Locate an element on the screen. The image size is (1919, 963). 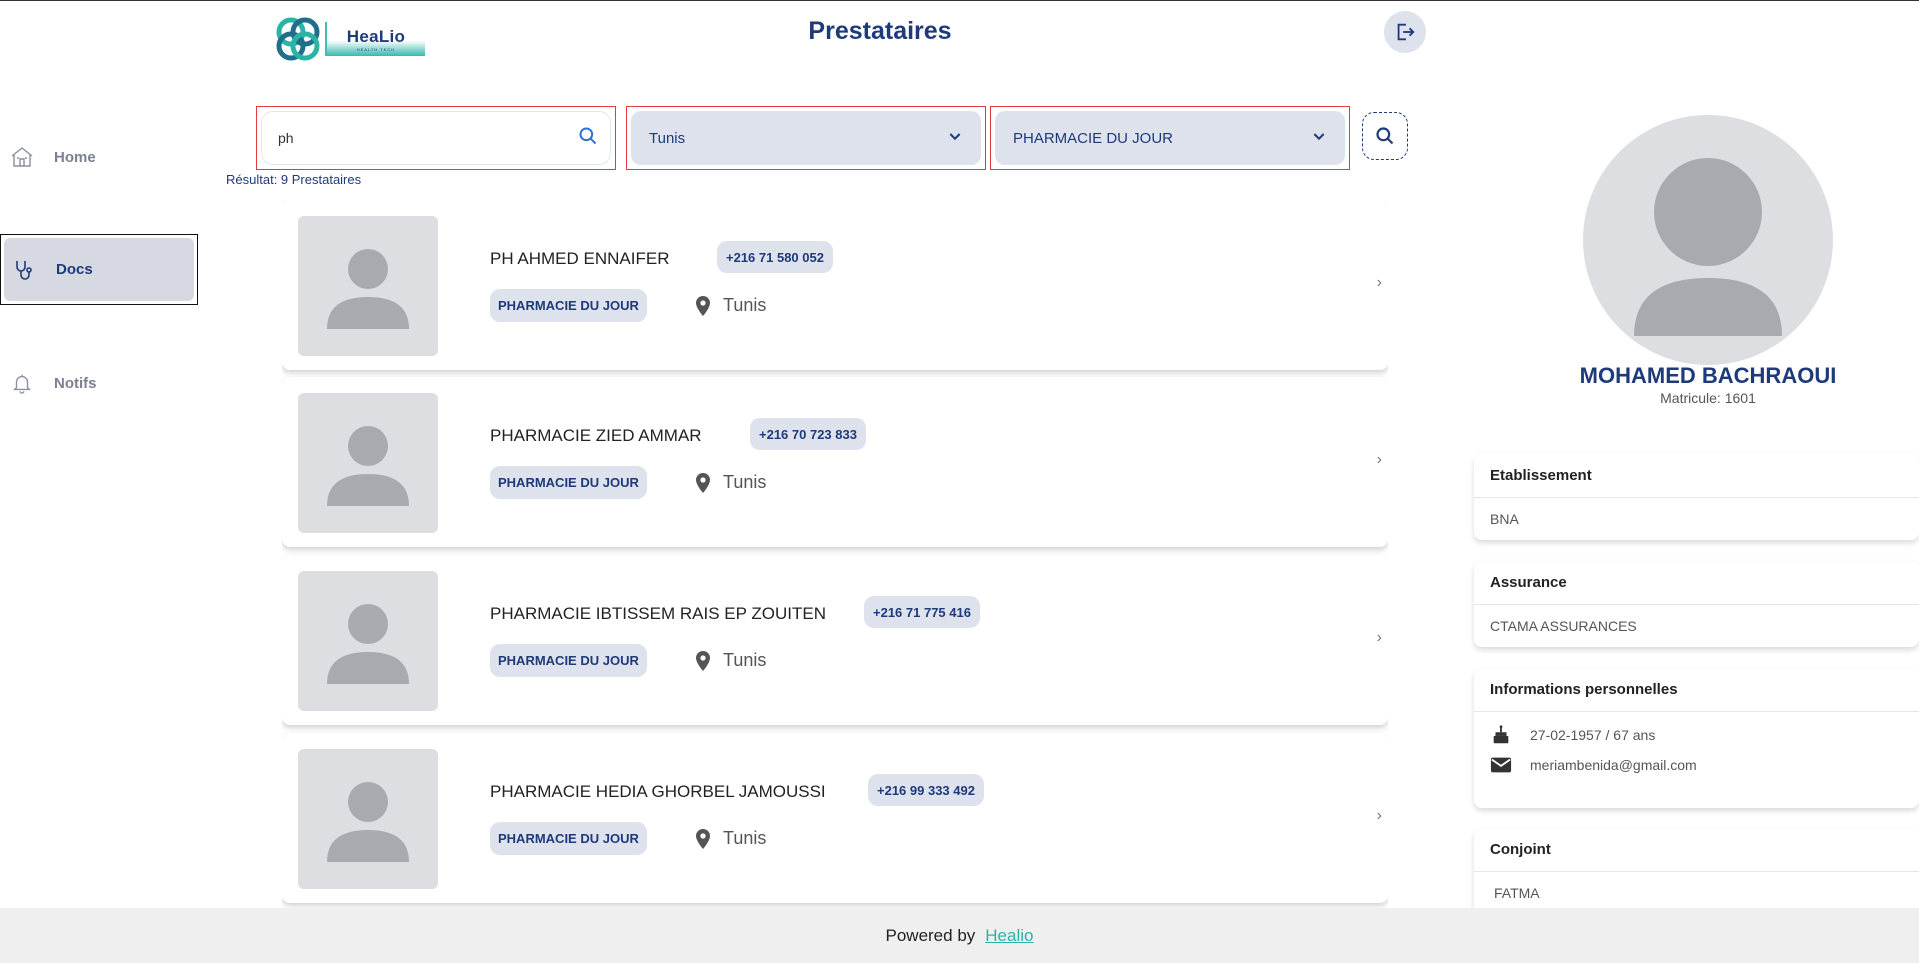
logout-icon is located at coordinates (1406, 32).